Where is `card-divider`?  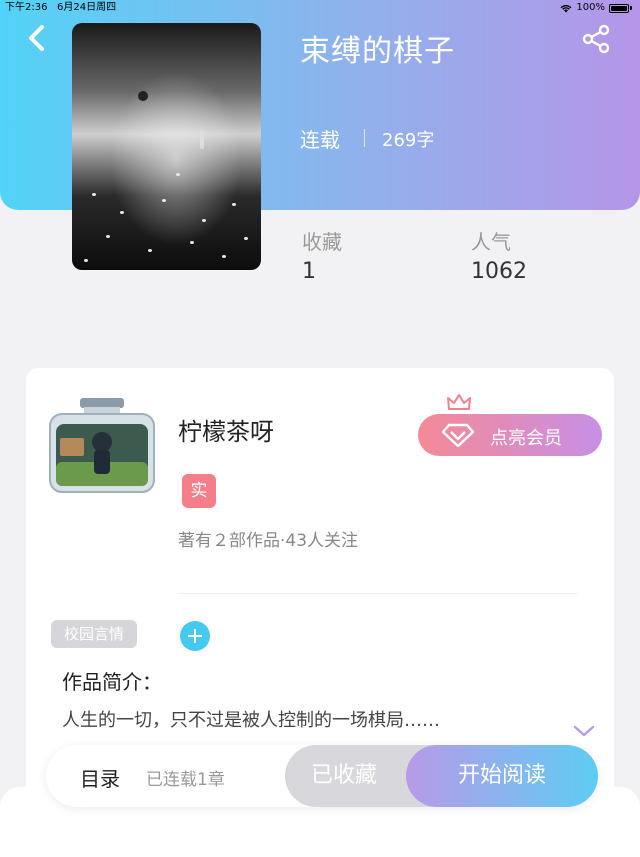 card-divider is located at coordinates (378, 593).